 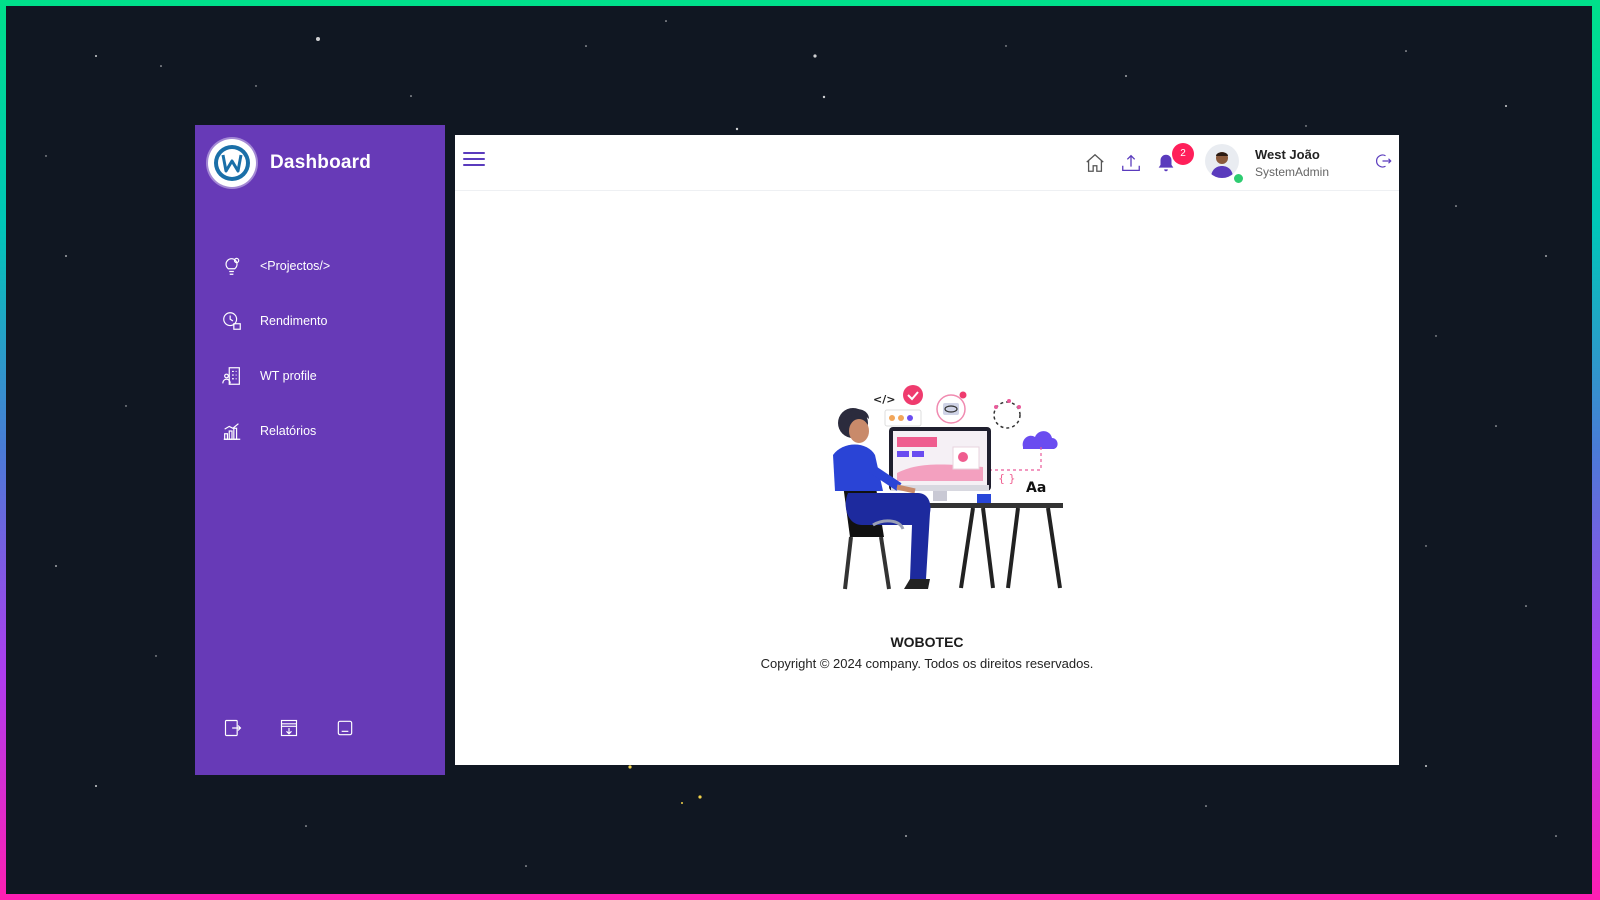 I want to click on lightbulb-gear-icon, so click(x=232, y=266).